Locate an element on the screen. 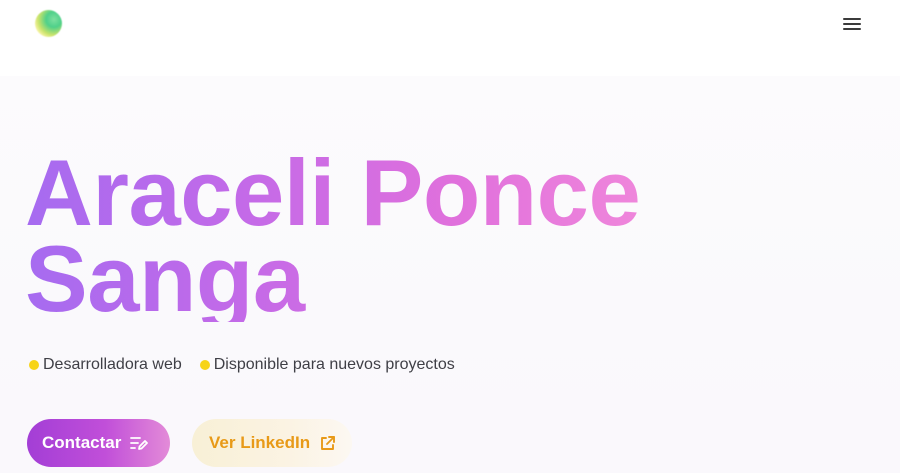  tag-role-label: Desarrolladora web is located at coordinates (112, 364).